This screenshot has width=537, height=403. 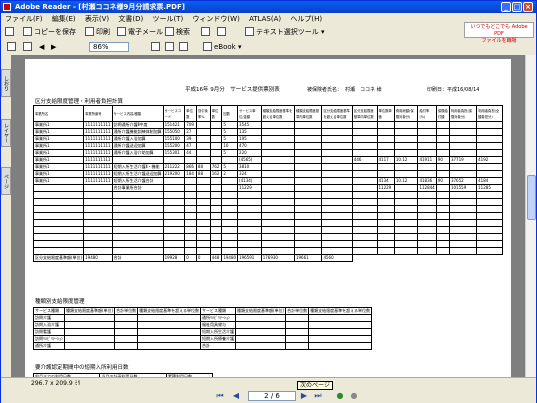 I want to click on back-button: ●, so click(x=340, y=396).